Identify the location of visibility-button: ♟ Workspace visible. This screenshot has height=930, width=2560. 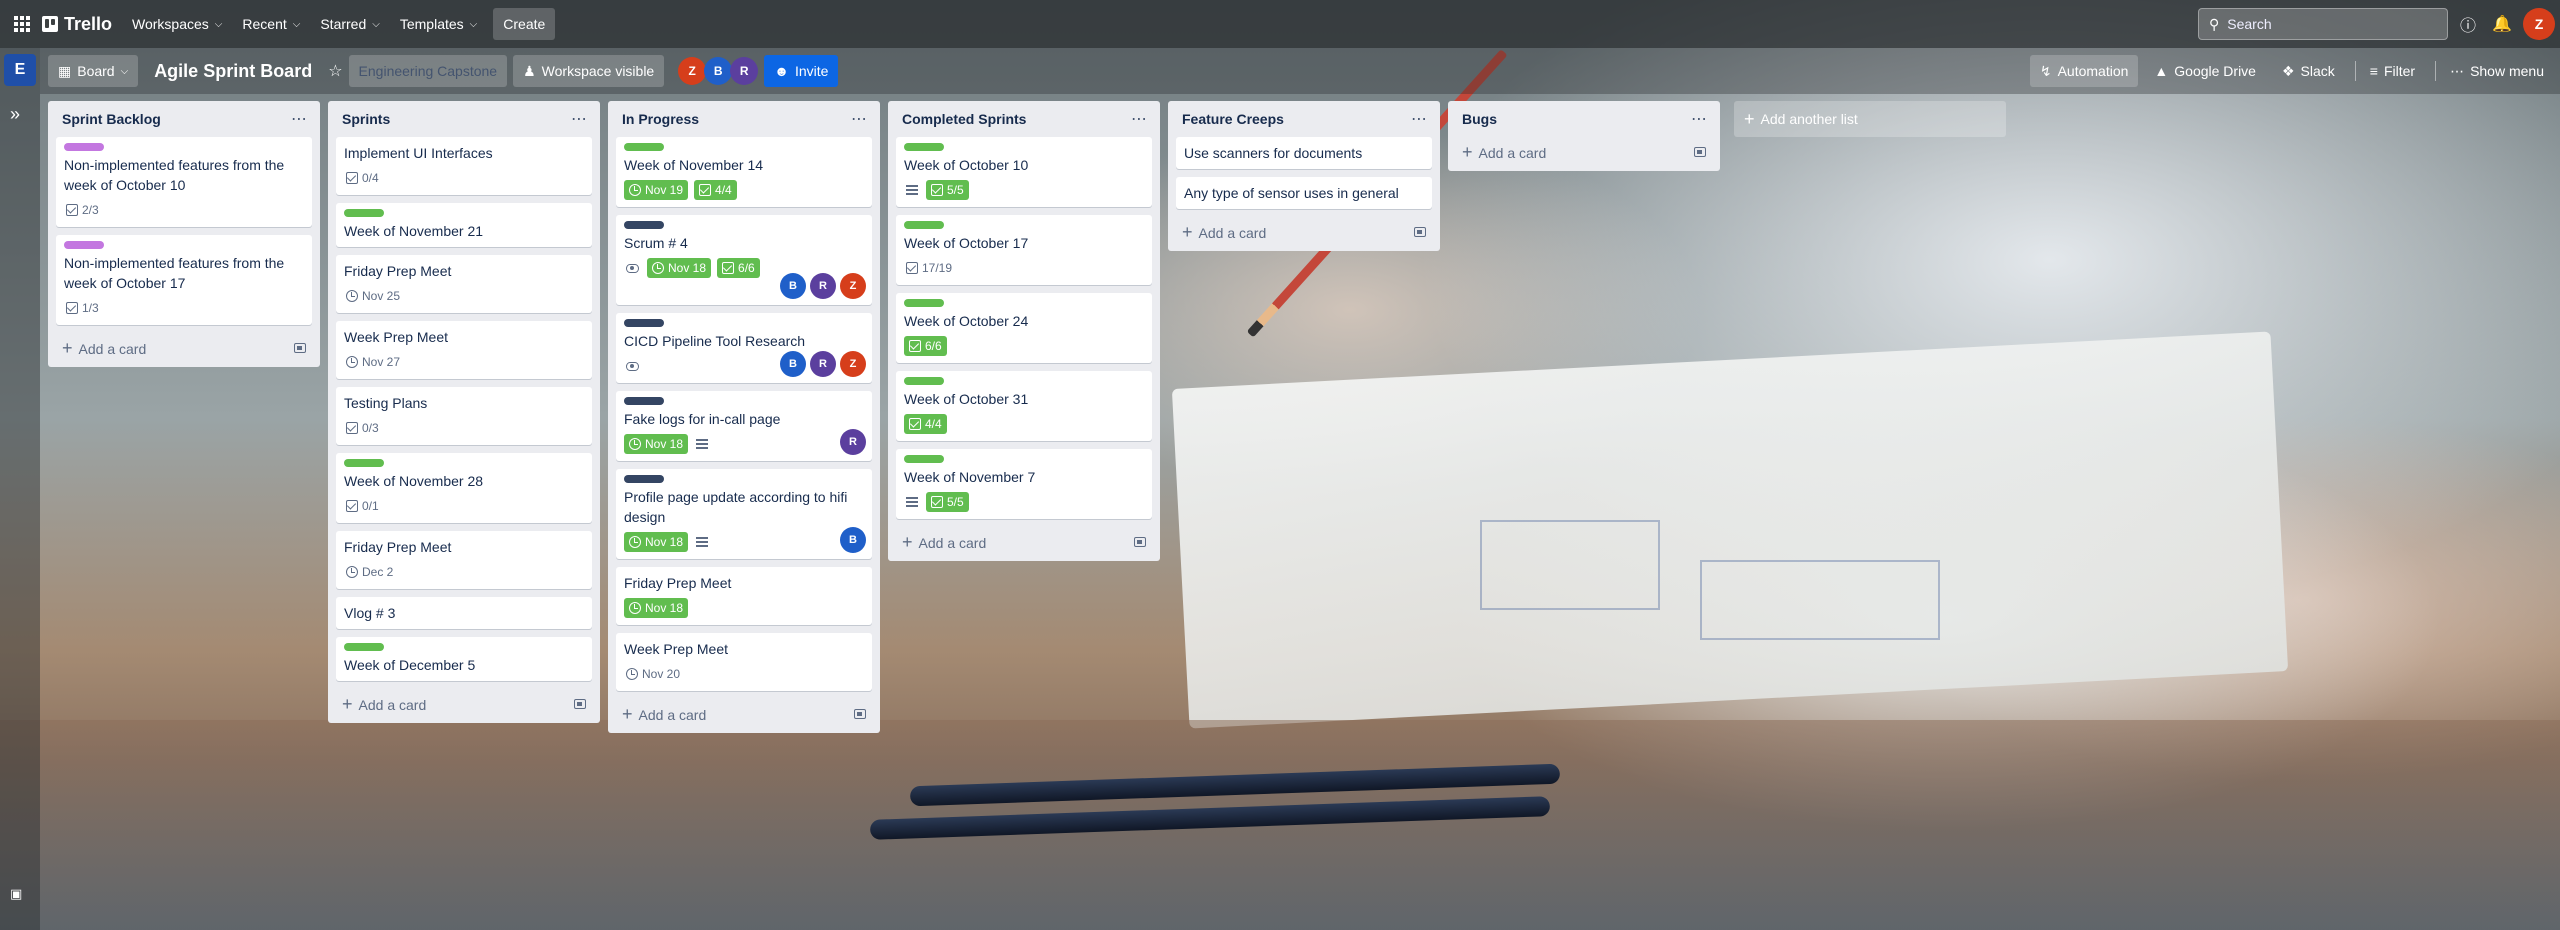
(589, 71).